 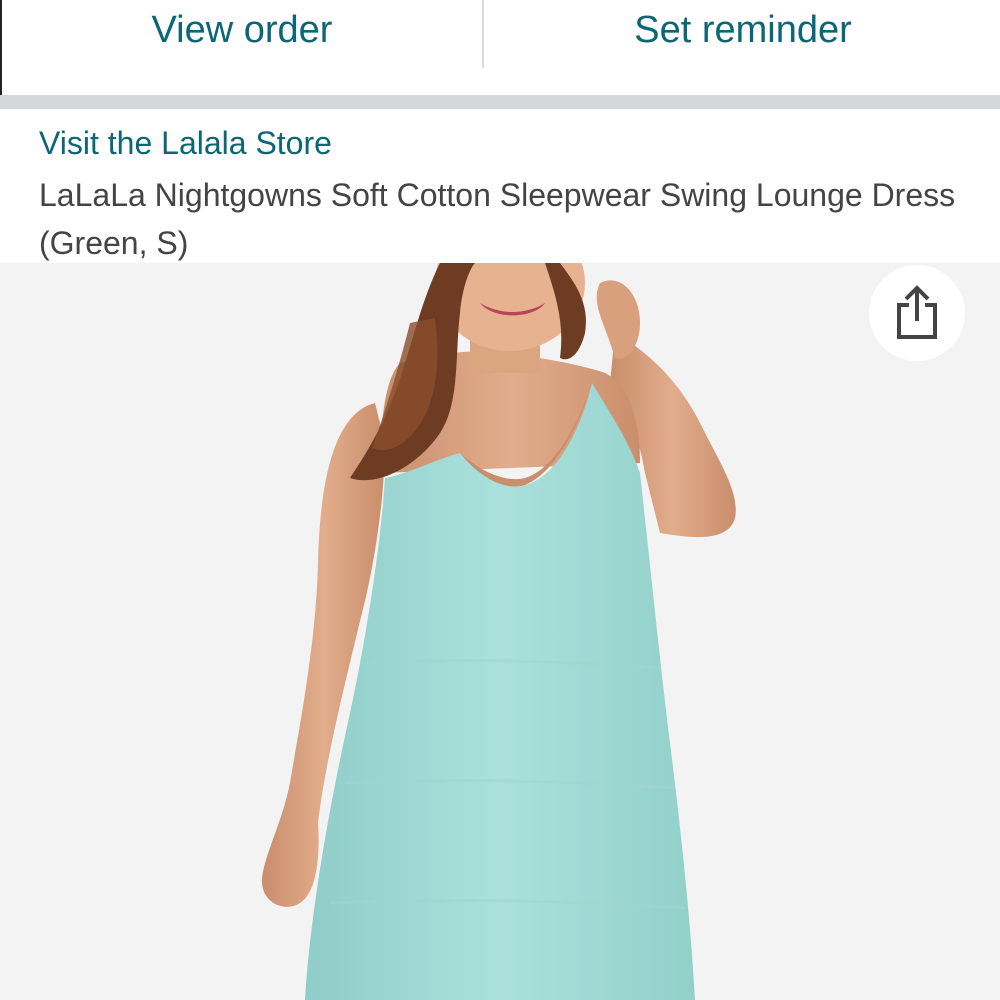 I want to click on share-button, so click(x=917, y=313).